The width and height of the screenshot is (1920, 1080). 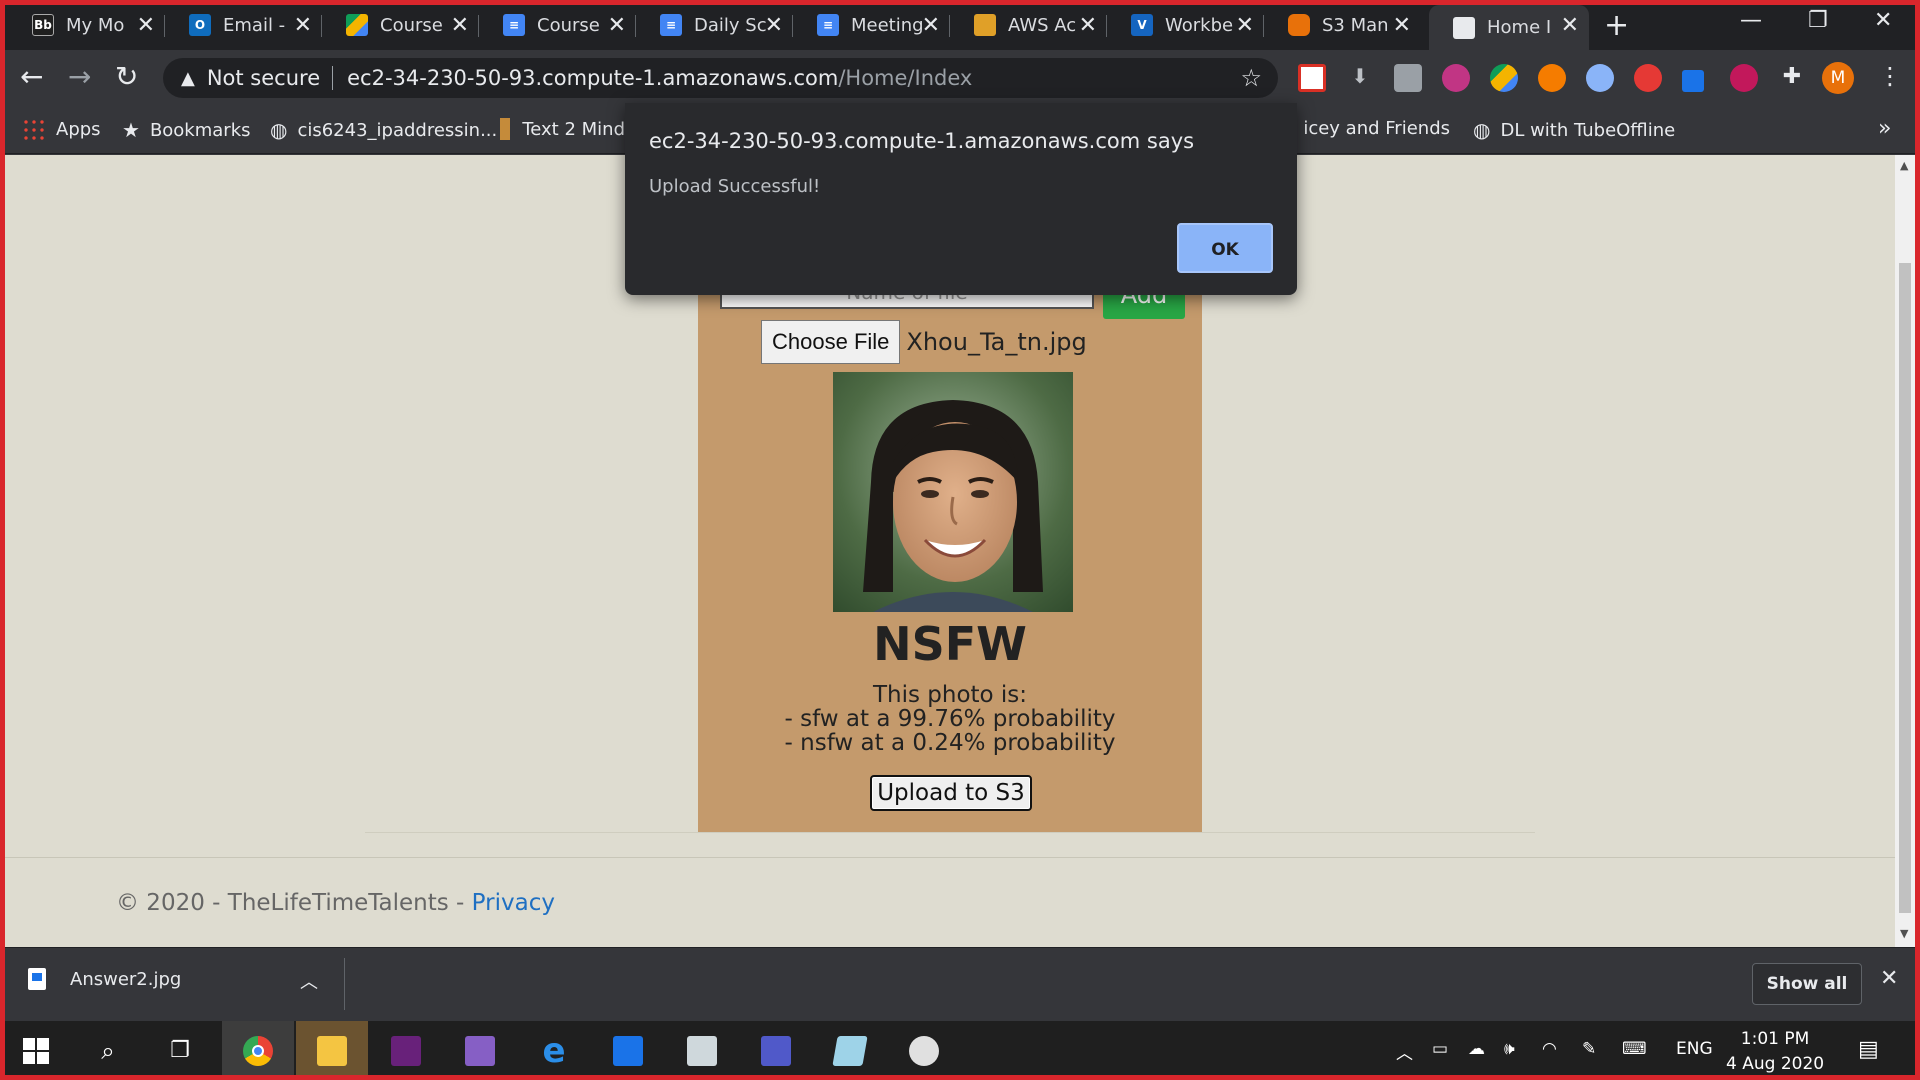 I want to click on chevron-double-right-icon: », so click(x=1884, y=128).